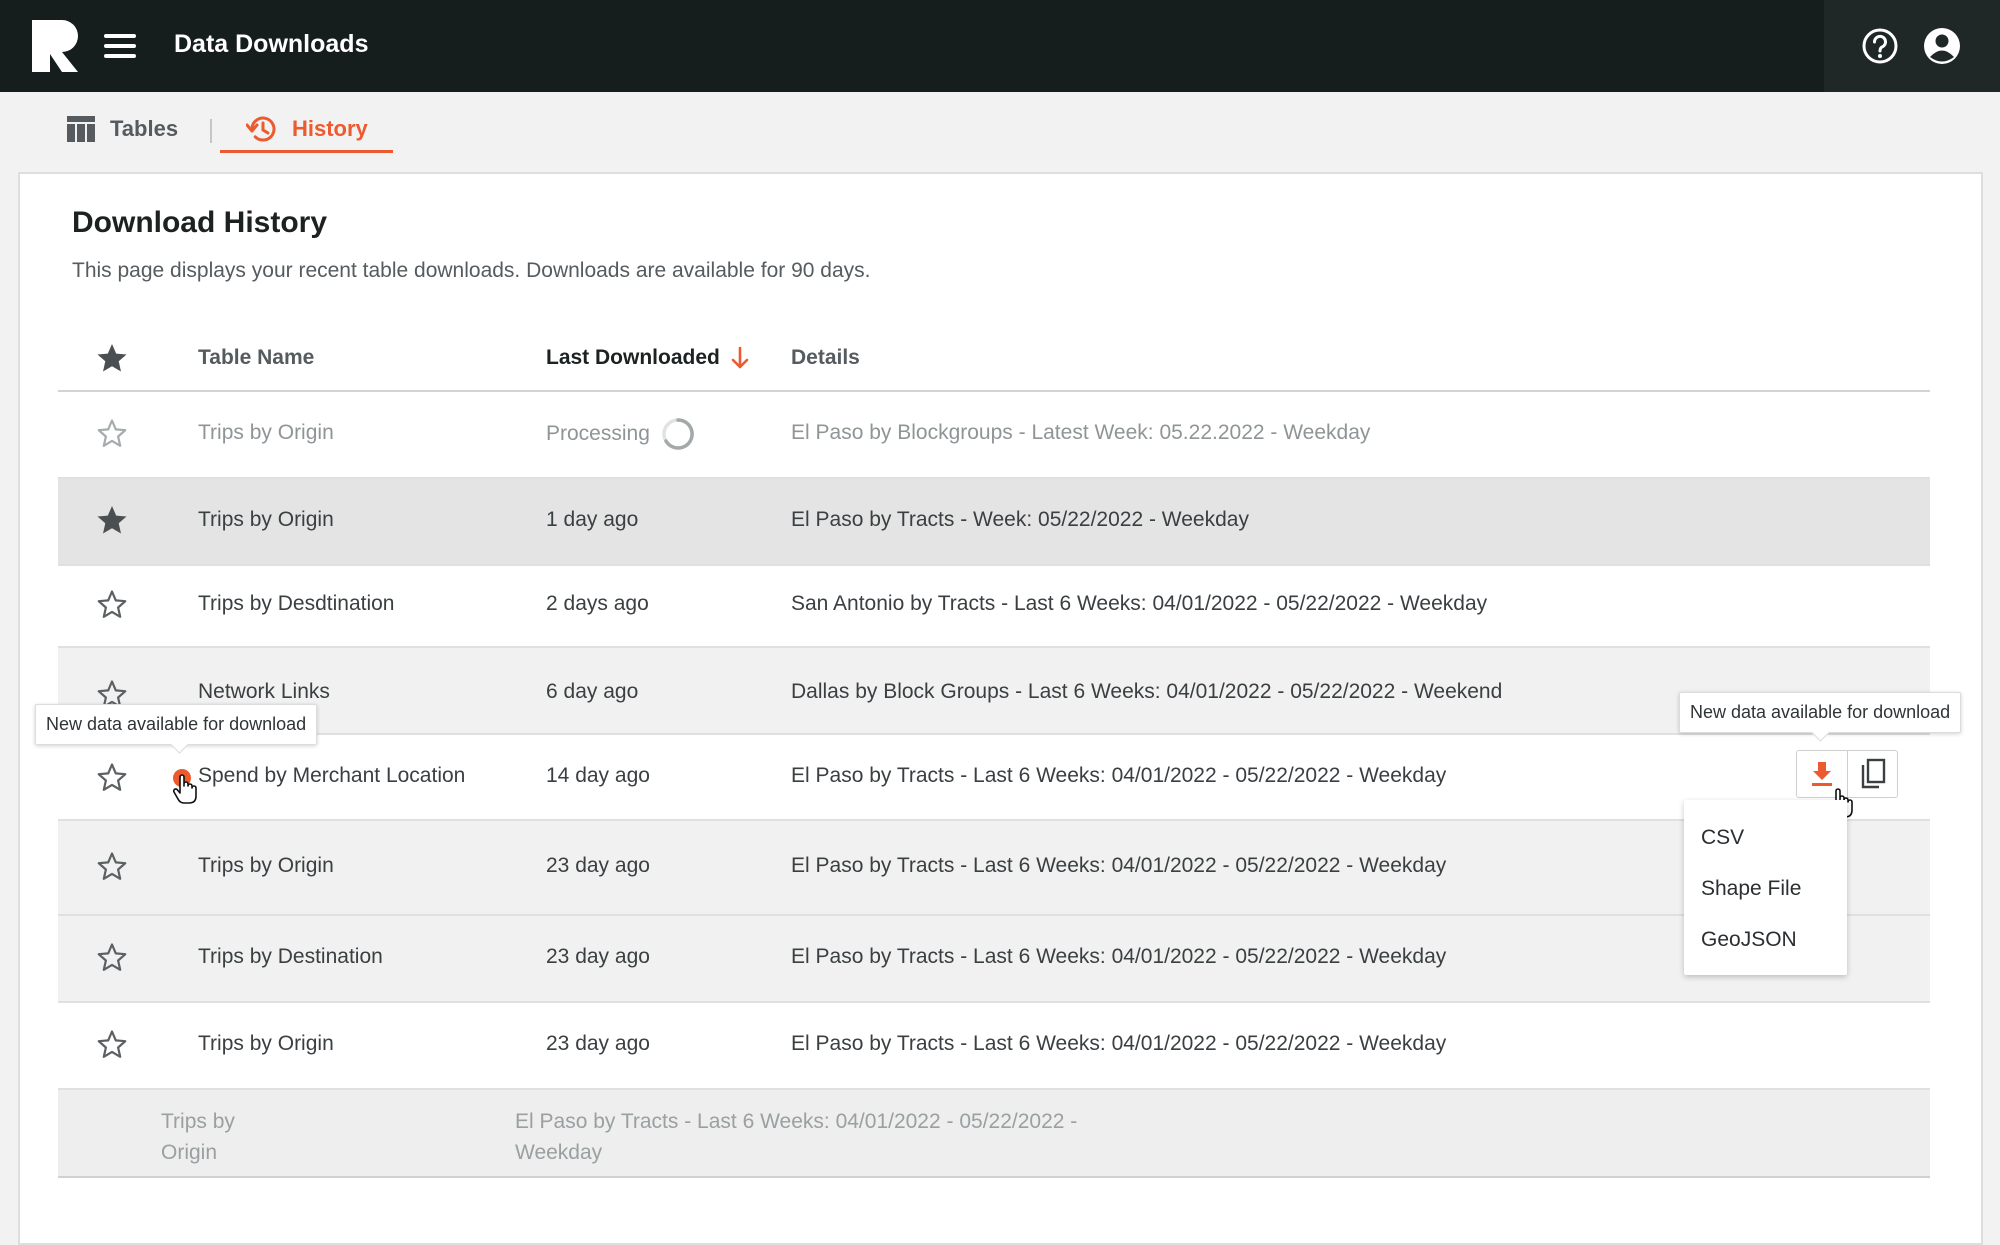  I want to click on table-name-cell: Trips by Destination, so click(290, 956).